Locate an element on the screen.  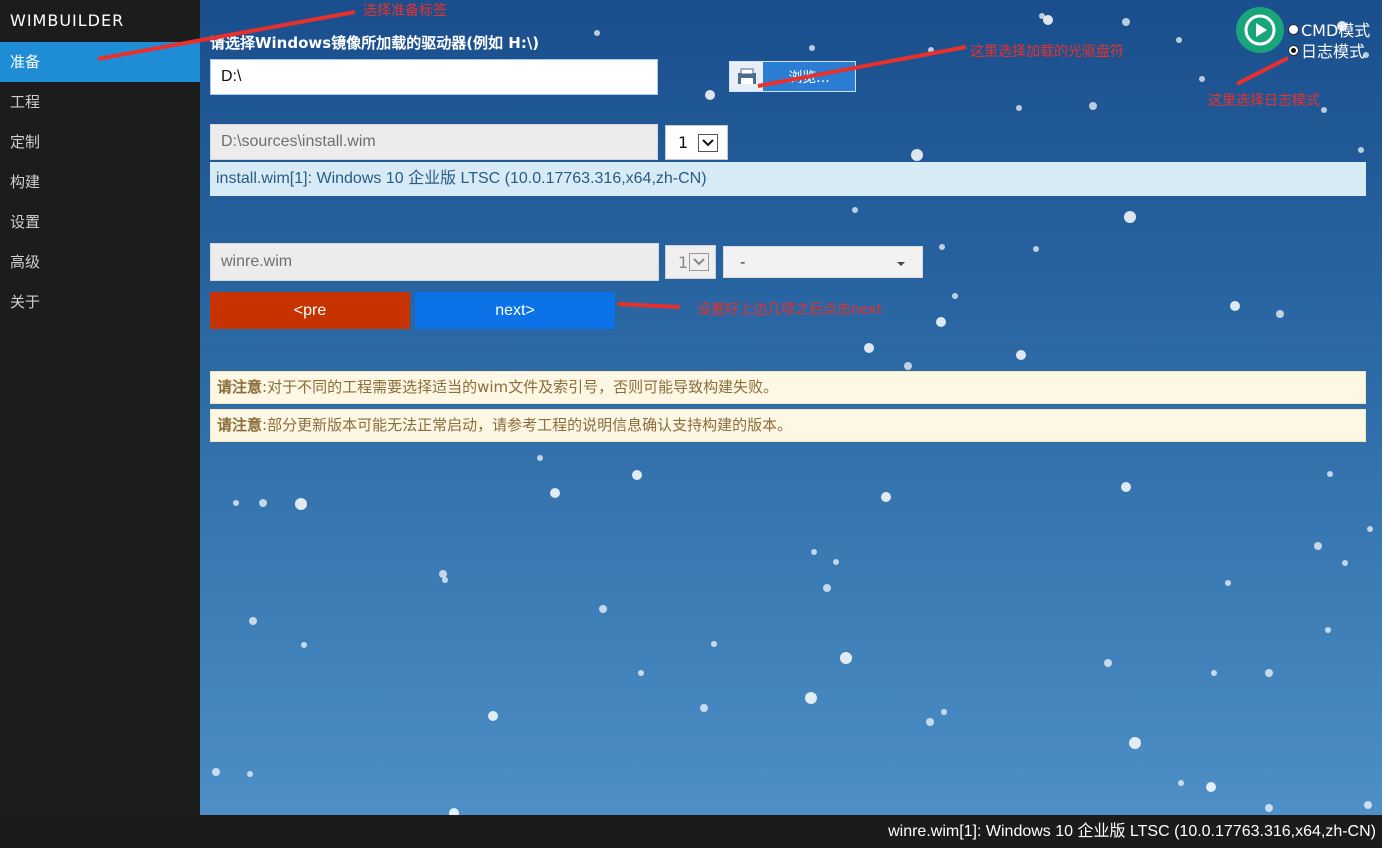
annotation-click-next: 设置好上边几项之后点击next is located at coordinates (790, 310).